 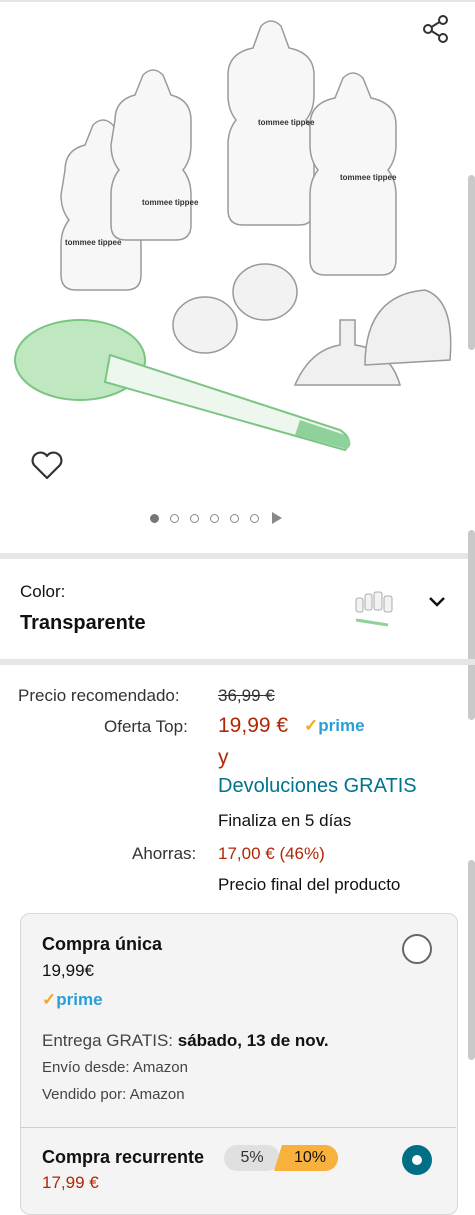 I want to click on heart-icon, so click(x=47, y=466).